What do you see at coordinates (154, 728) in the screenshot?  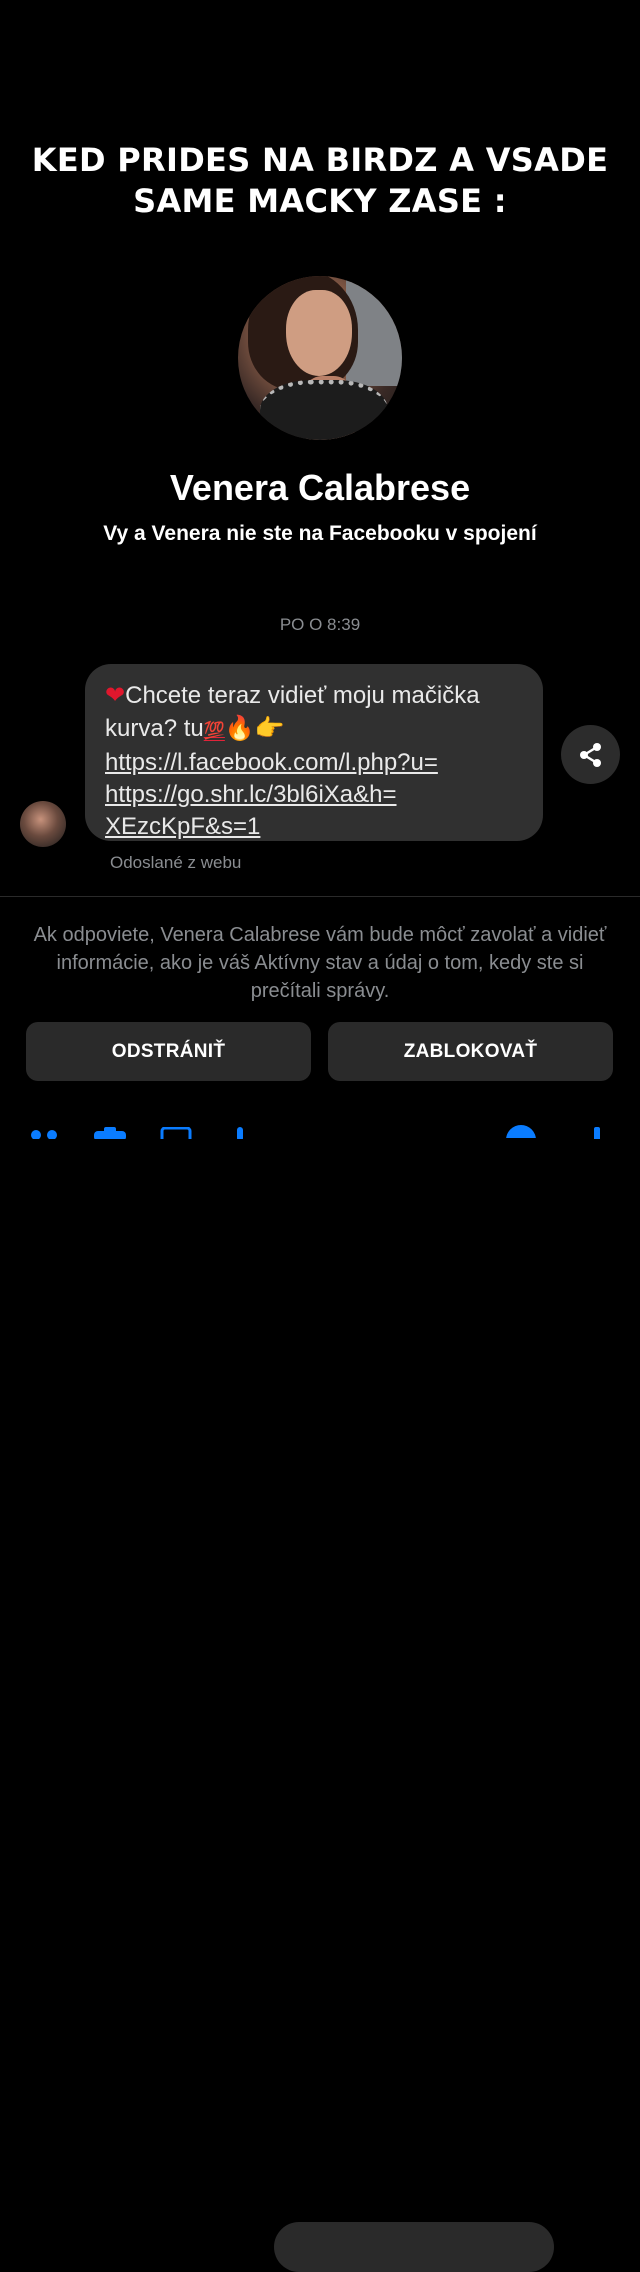 I see `message-text-2: kurva? tu` at bounding box center [154, 728].